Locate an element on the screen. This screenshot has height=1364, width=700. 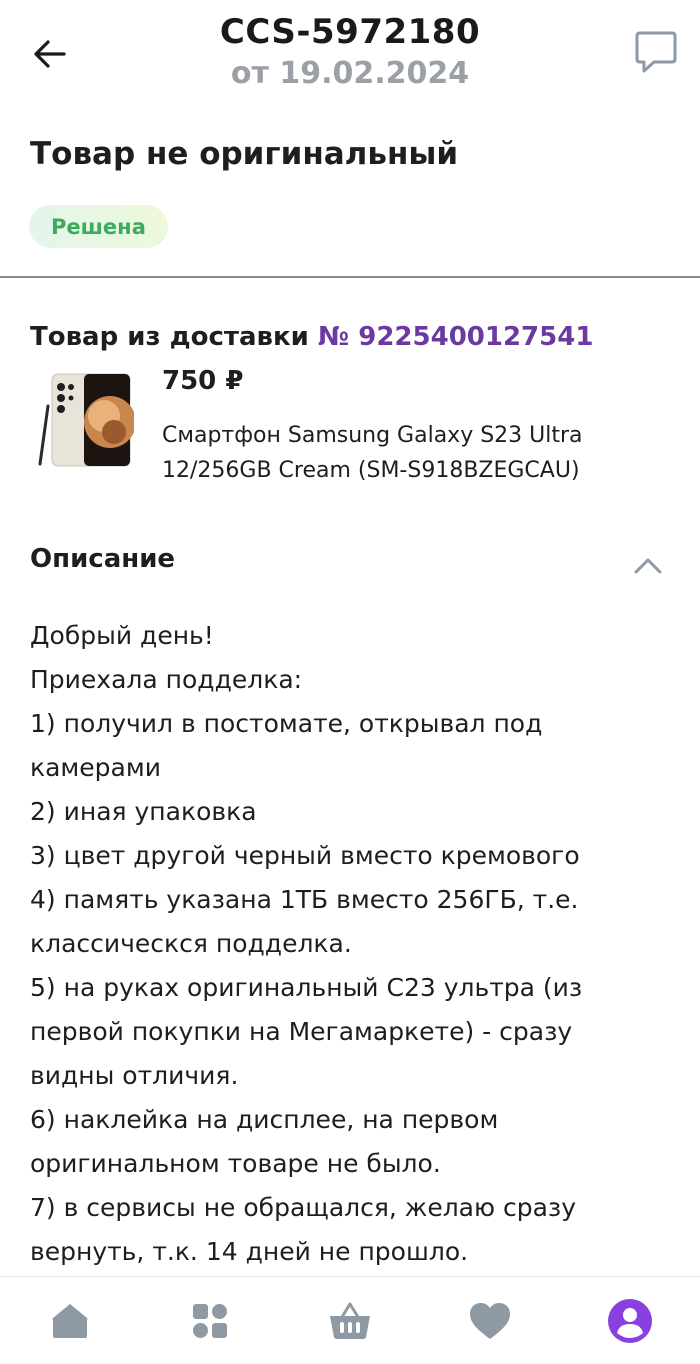
description-line: Добрый день! is located at coordinates (122, 635).